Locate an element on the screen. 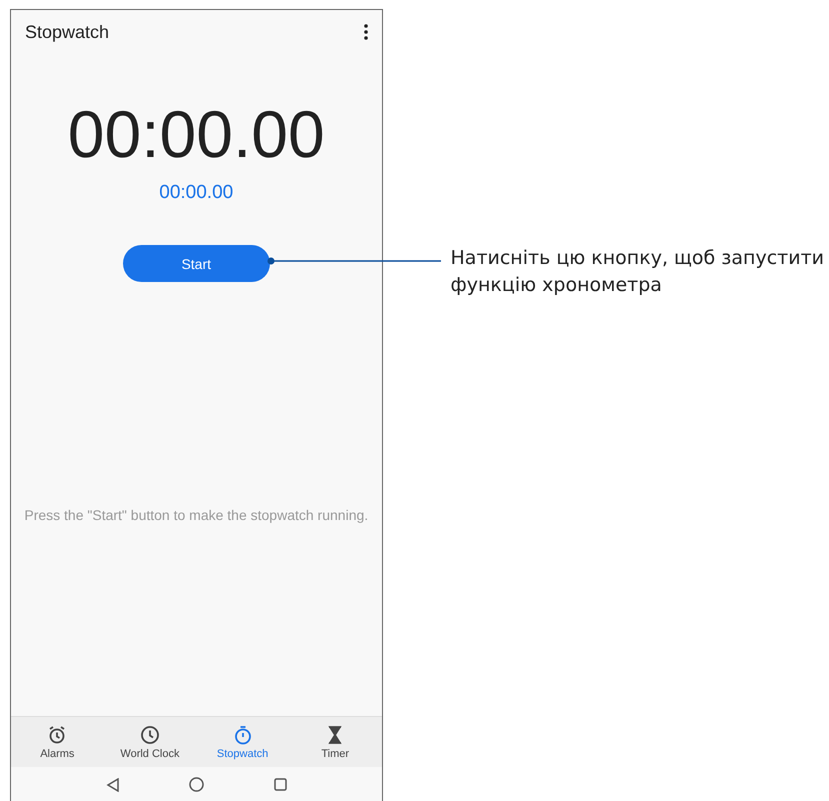 This screenshot has height=801, width=829. tab: Alarms is located at coordinates (57, 742).